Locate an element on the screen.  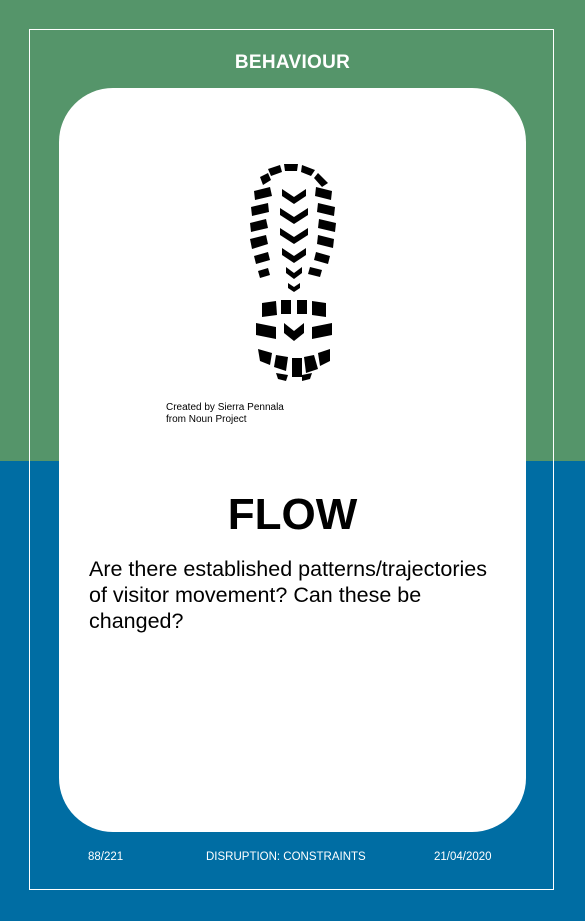
icon-credit-line-2: from Noun Project is located at coordinates (206, 419).